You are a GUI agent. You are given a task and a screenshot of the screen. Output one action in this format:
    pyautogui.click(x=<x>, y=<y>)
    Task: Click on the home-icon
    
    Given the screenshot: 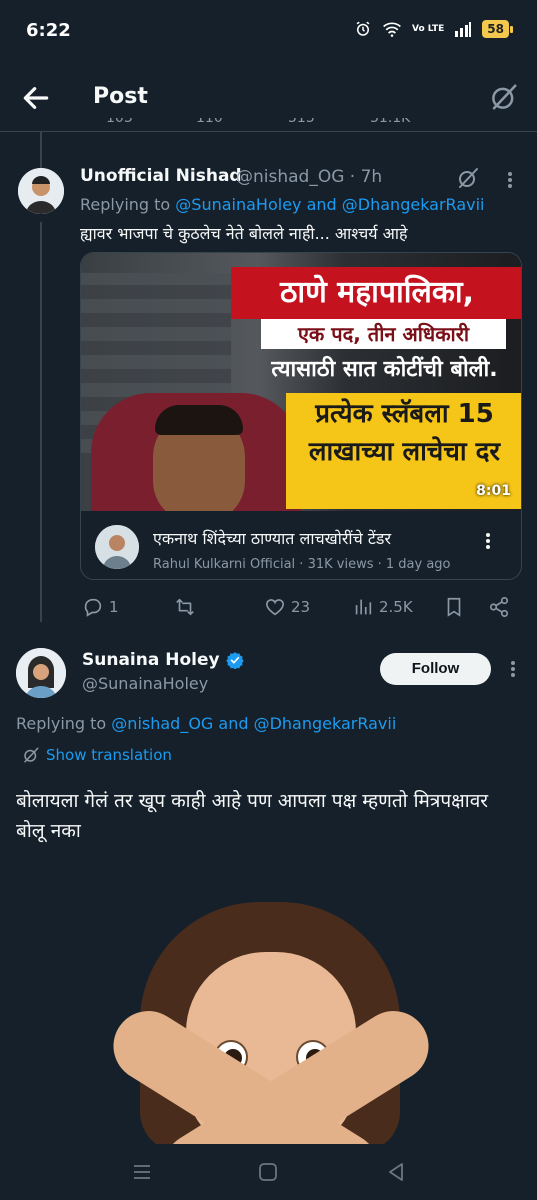 What is the action you would take?
    pyautogui.click(x=268, y=1172)
    